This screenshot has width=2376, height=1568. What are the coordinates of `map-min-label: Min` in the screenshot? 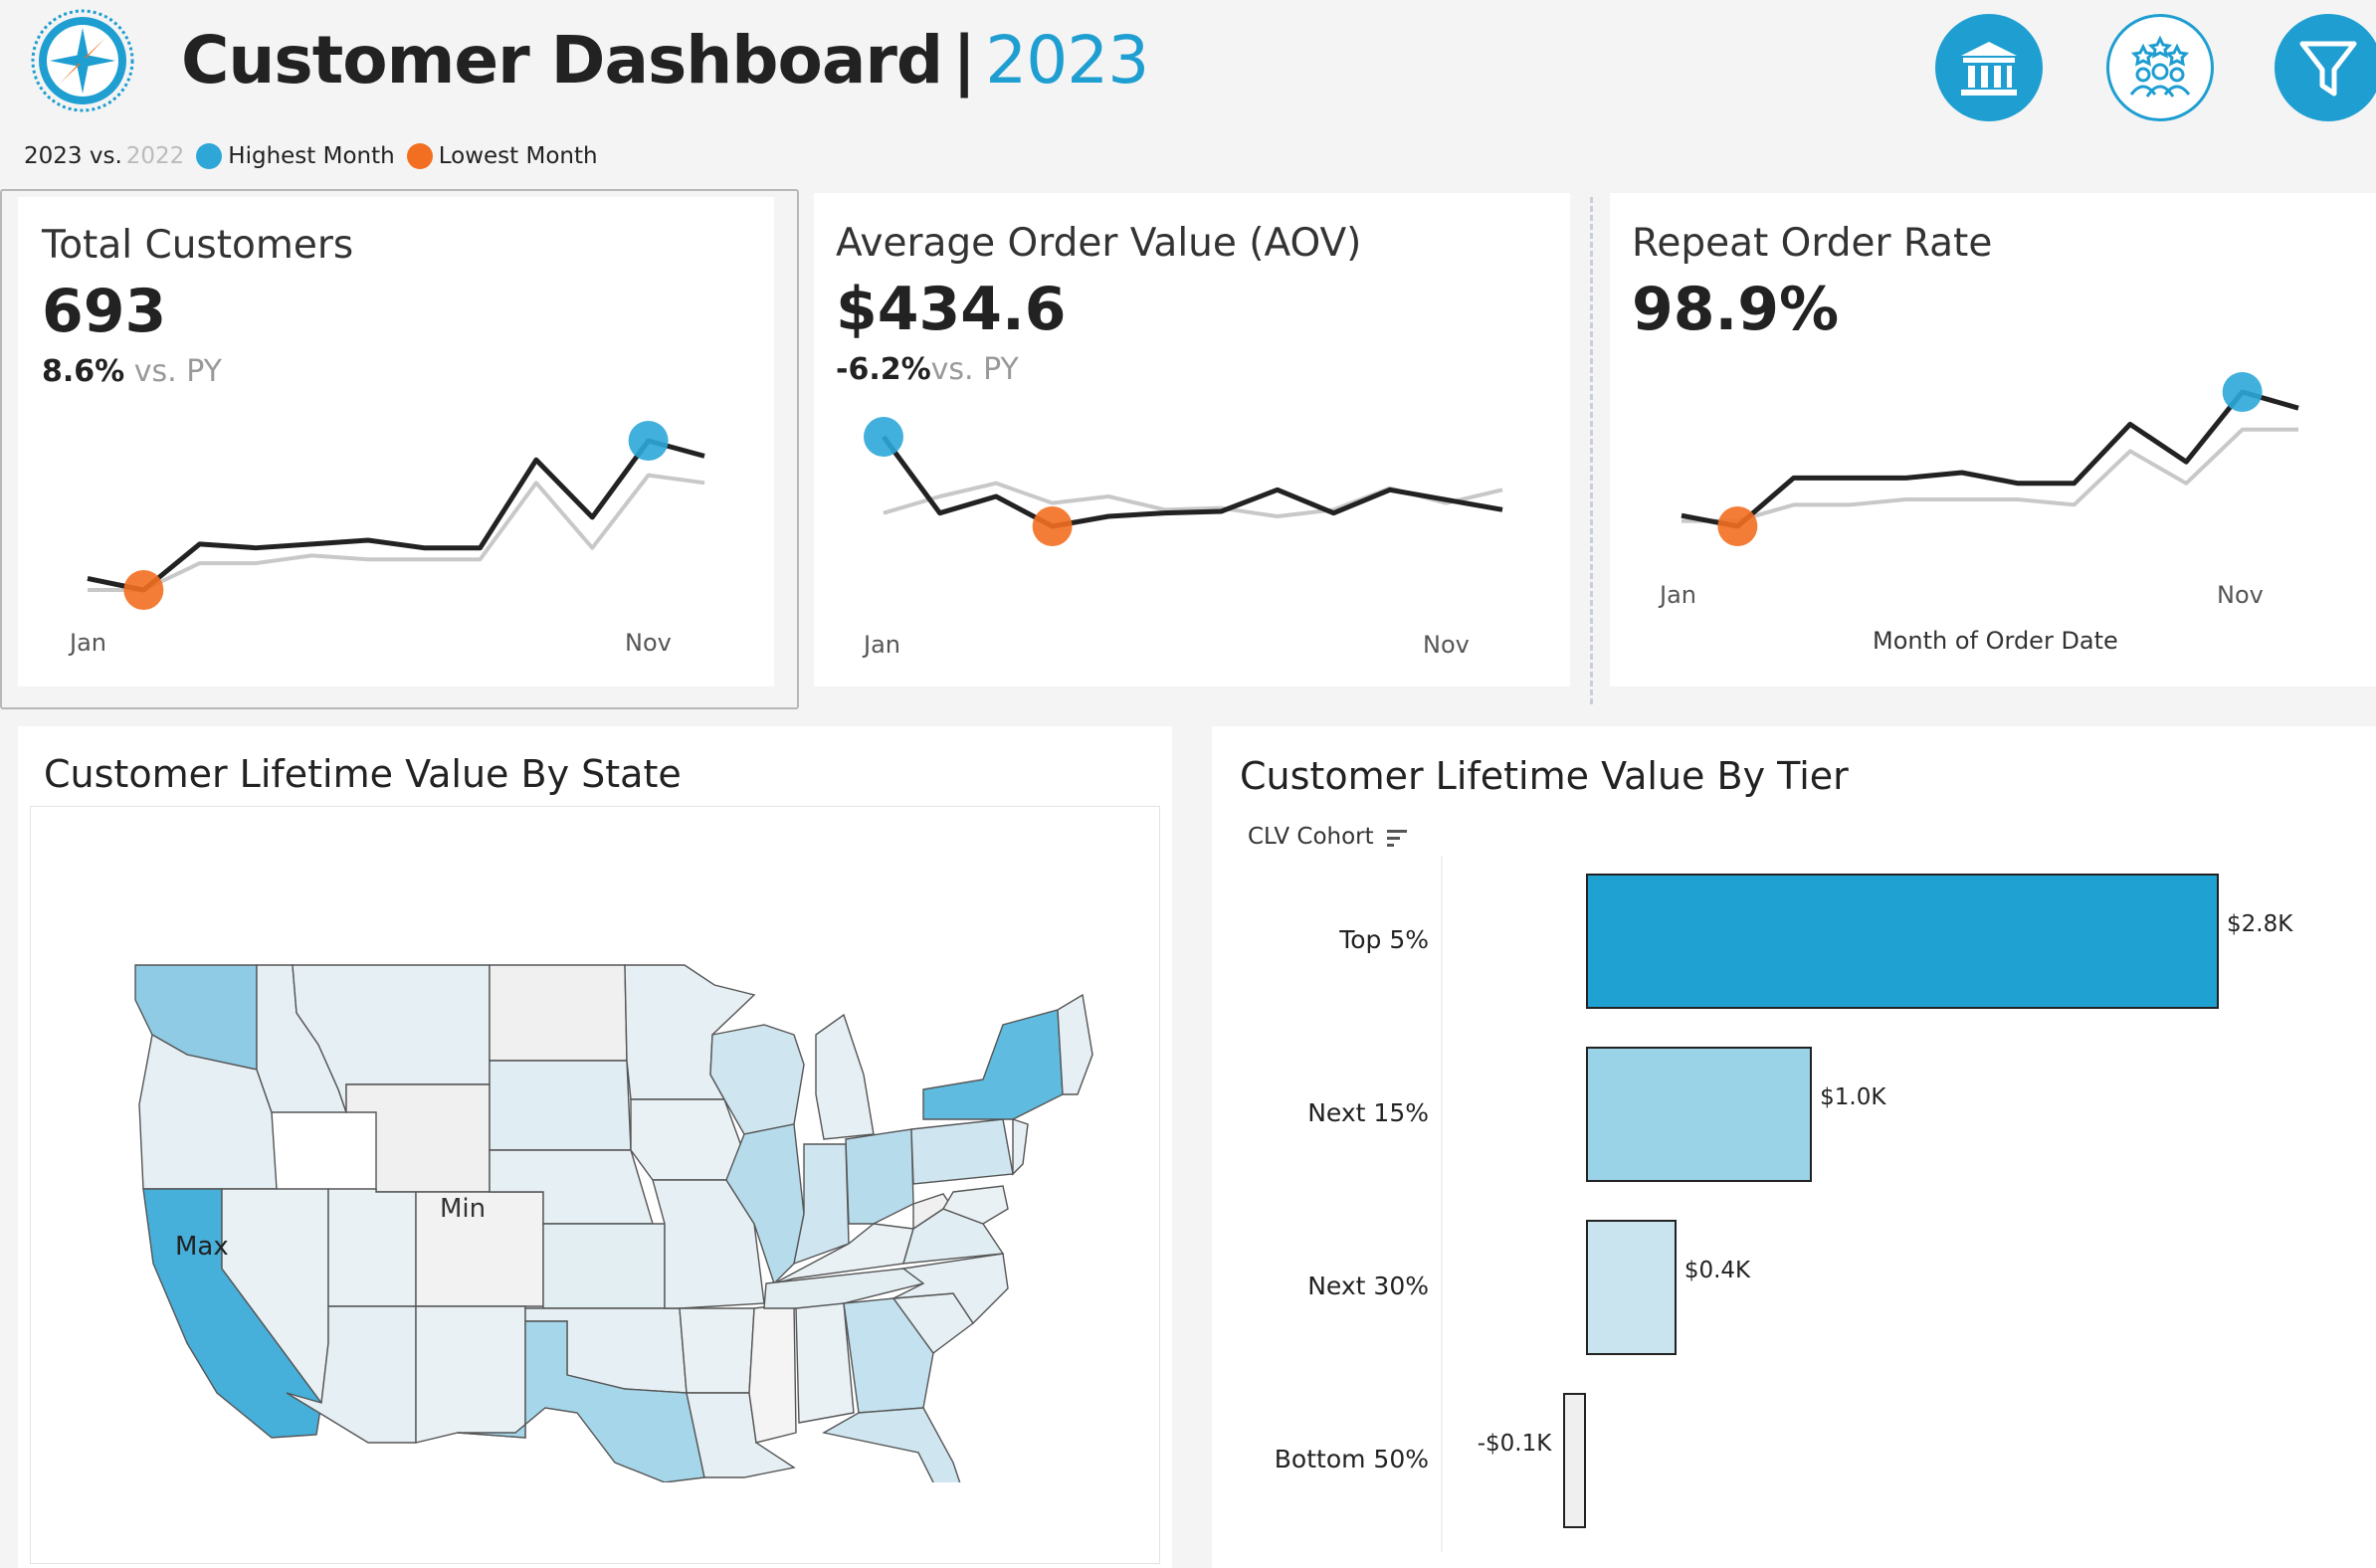 It's located at (463, 1209).